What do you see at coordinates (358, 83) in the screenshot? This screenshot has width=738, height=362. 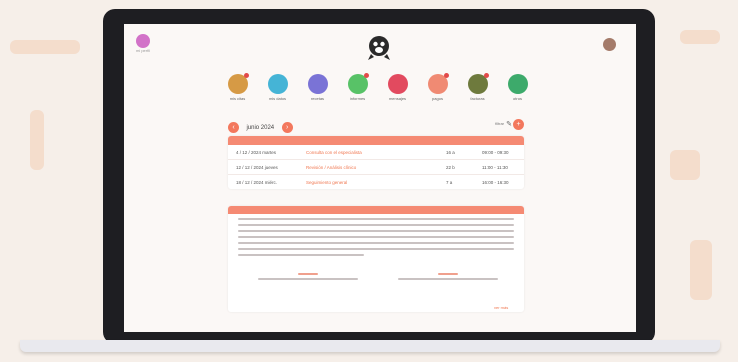 I see `report-icon` at bounding box center [358, 83].